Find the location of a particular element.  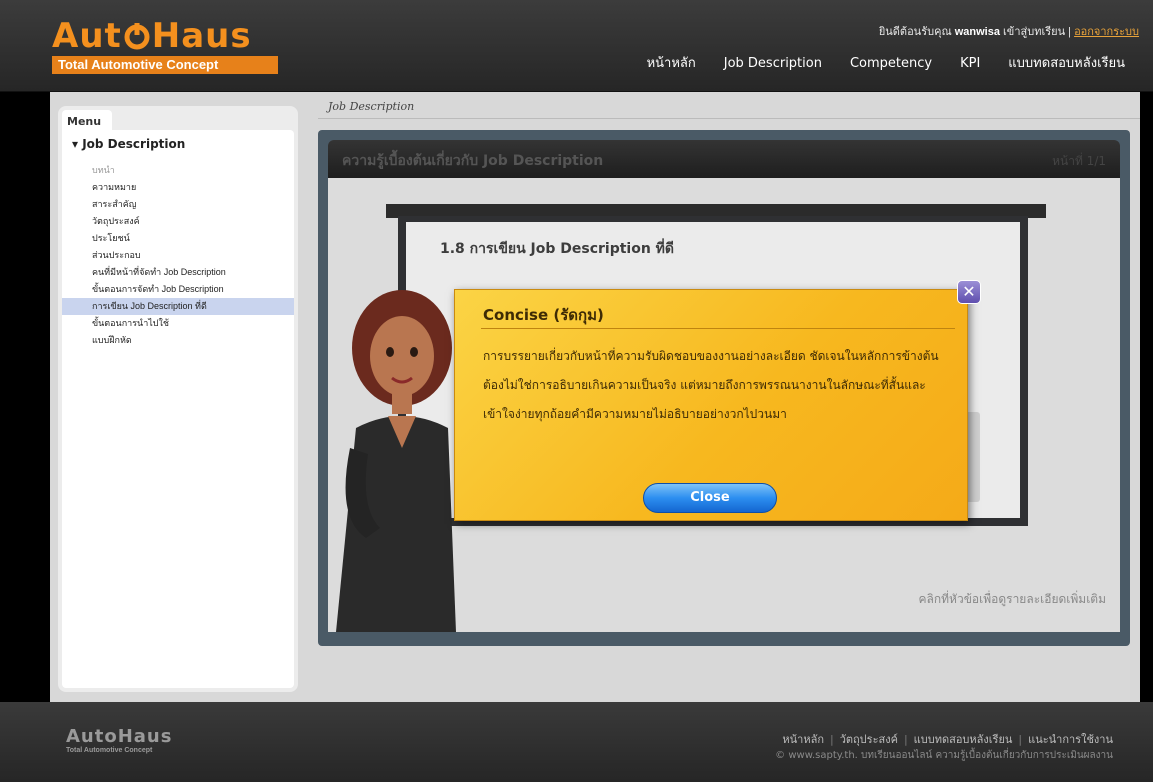

logo-tagline: Total Automotive Concept is located at coordinates (165, 65).